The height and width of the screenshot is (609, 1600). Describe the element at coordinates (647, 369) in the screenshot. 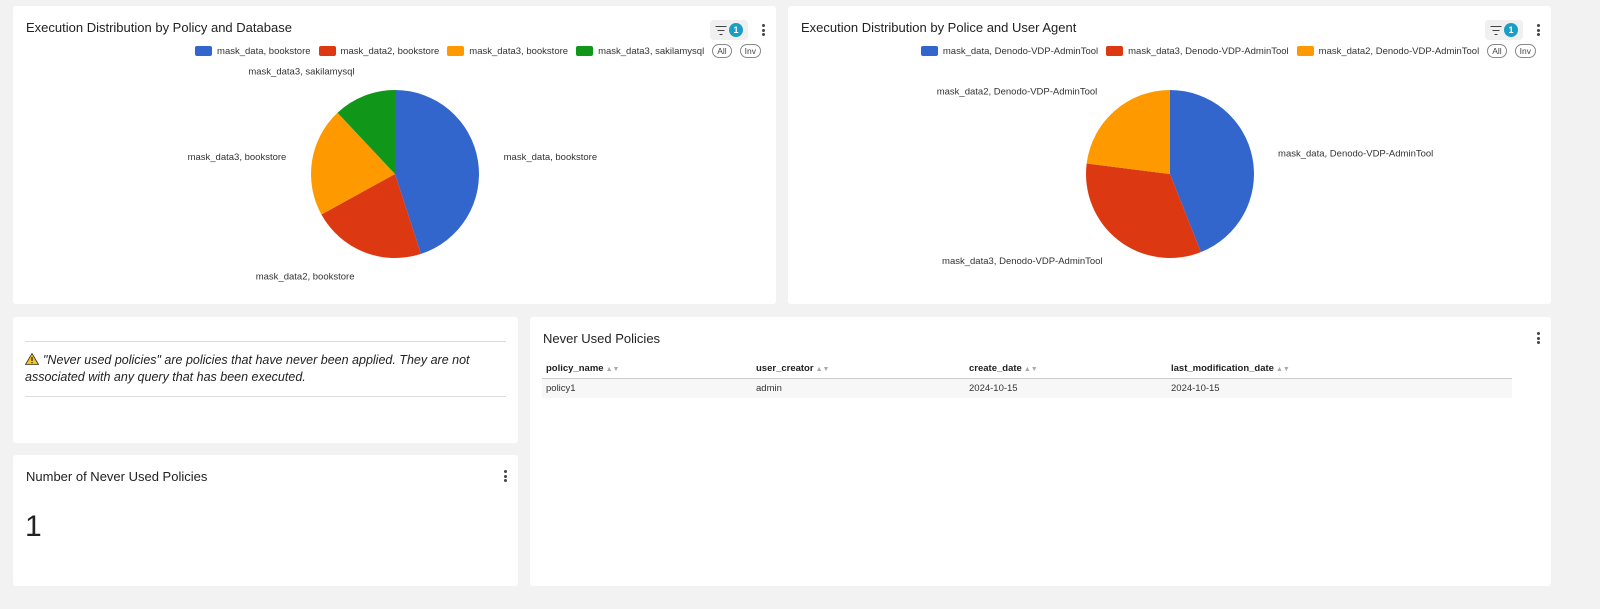

I see `column-header-policy-name: policy_name ▲▼` at that location.